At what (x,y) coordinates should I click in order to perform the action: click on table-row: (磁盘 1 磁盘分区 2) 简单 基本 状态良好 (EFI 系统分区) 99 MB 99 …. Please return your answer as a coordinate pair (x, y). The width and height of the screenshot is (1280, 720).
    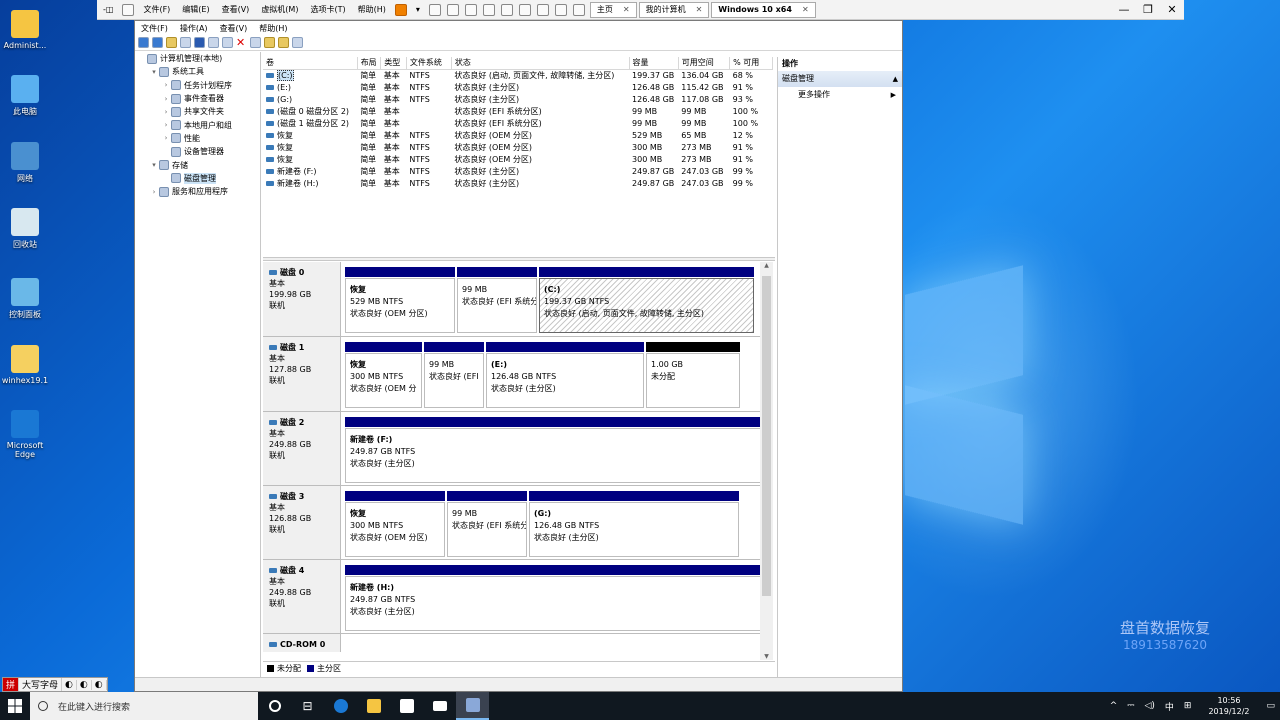
    Looking at the image, I should click on (518, 123).